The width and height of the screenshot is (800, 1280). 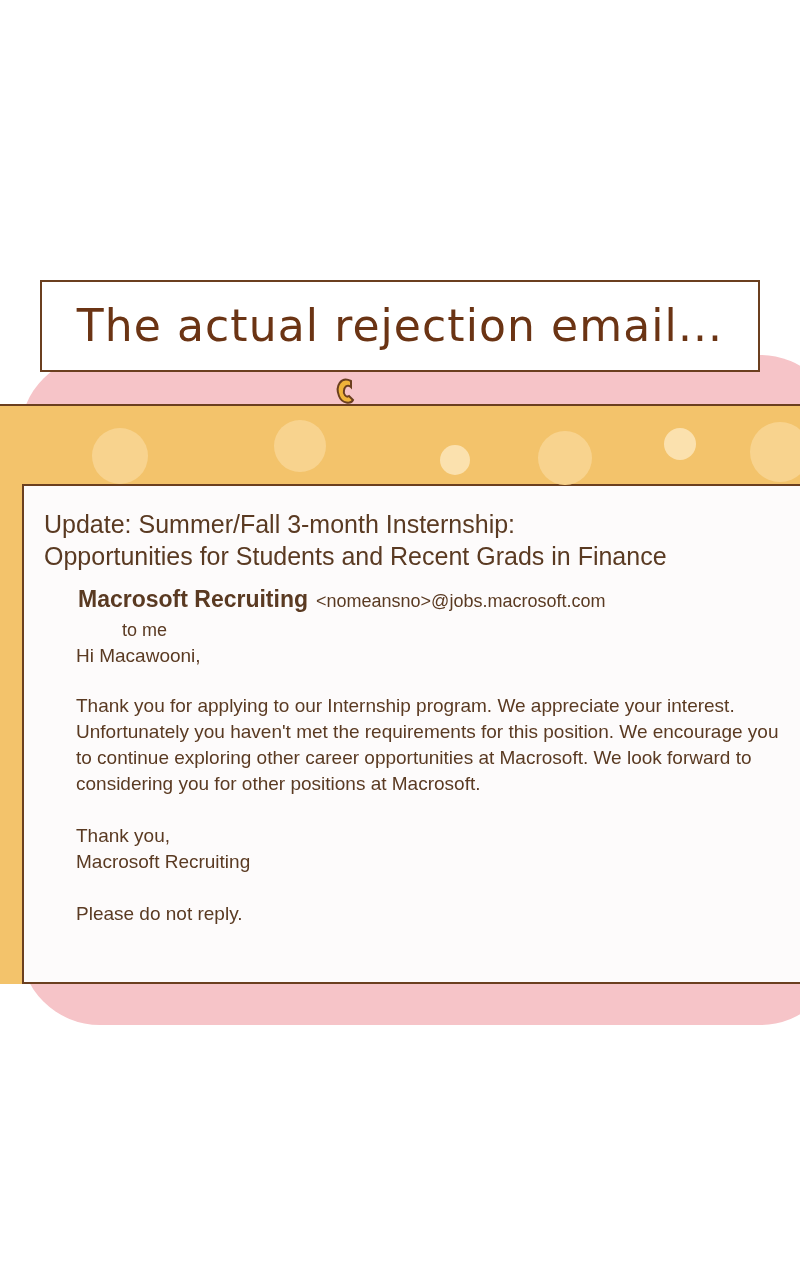 What do you see at coordinates (461, 601) in the screenshot?
I see `sender-address: <nomeansno>@jobs.macrosoft.com` at bounding box center [461, 601].